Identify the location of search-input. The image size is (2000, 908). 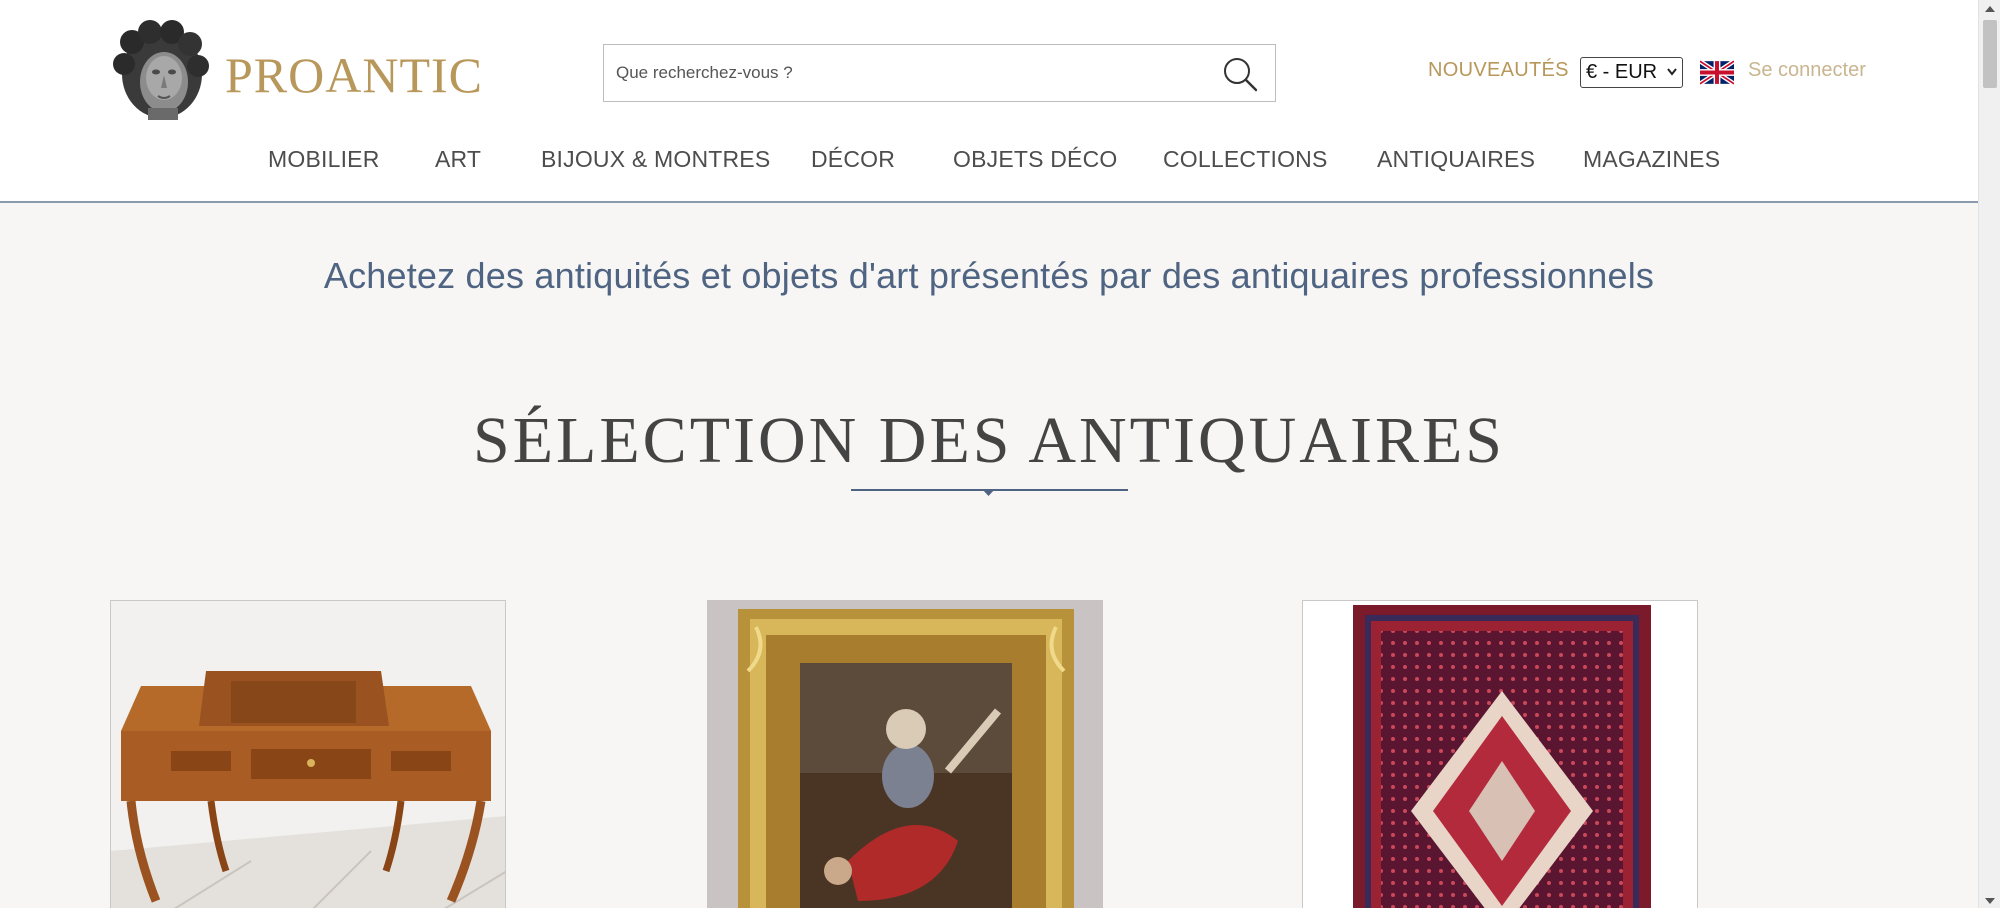
(906, 73).